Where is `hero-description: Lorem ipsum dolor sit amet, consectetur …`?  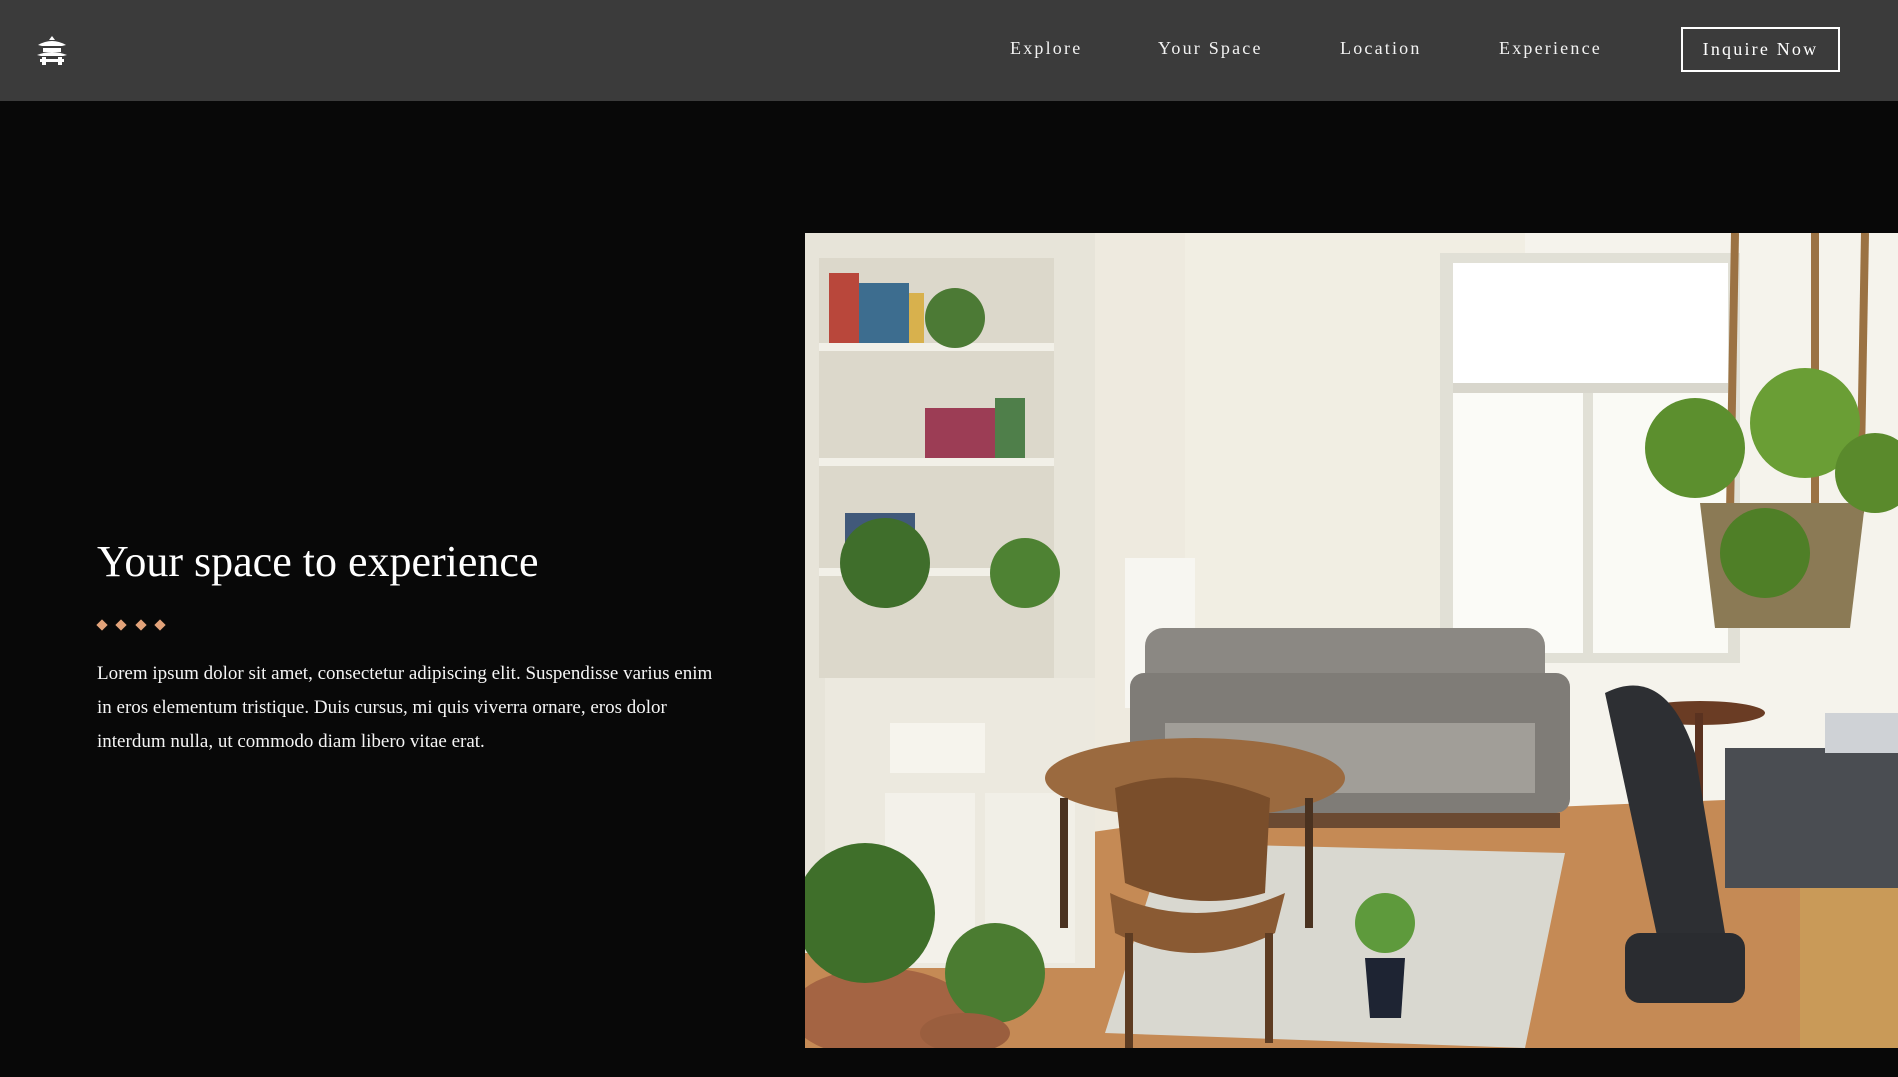 hero-description: Lorem ipsum dolor sit amet, consectetur … is located at coordinates (405, 707).